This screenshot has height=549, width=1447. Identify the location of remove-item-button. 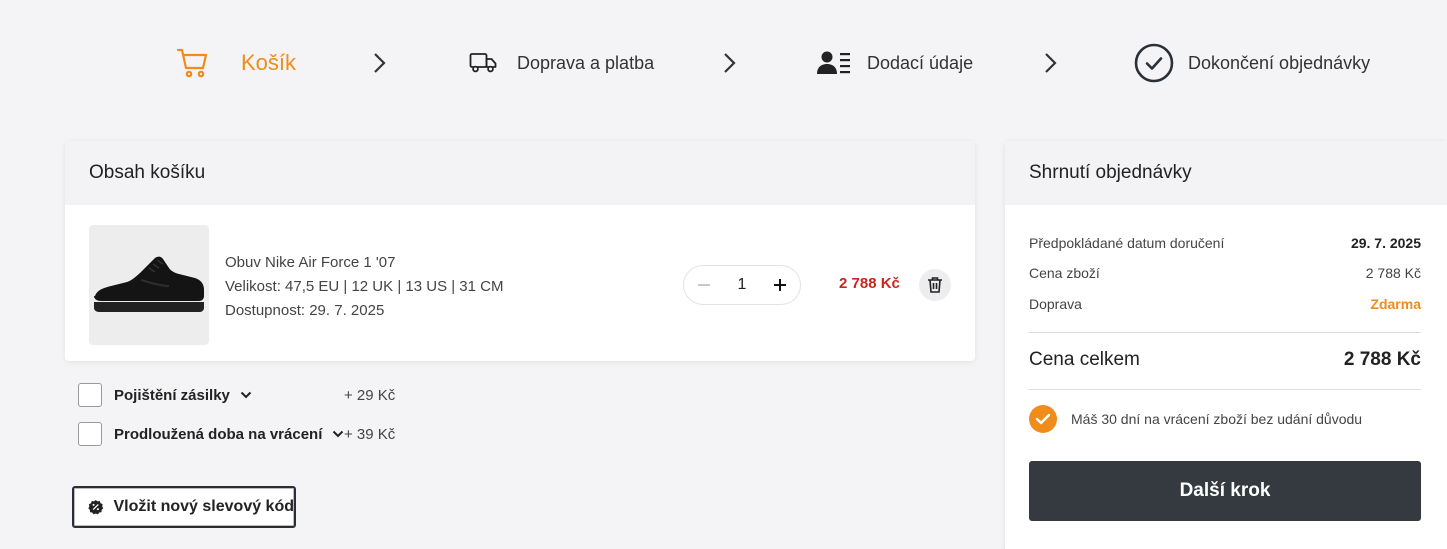
(935, 285).